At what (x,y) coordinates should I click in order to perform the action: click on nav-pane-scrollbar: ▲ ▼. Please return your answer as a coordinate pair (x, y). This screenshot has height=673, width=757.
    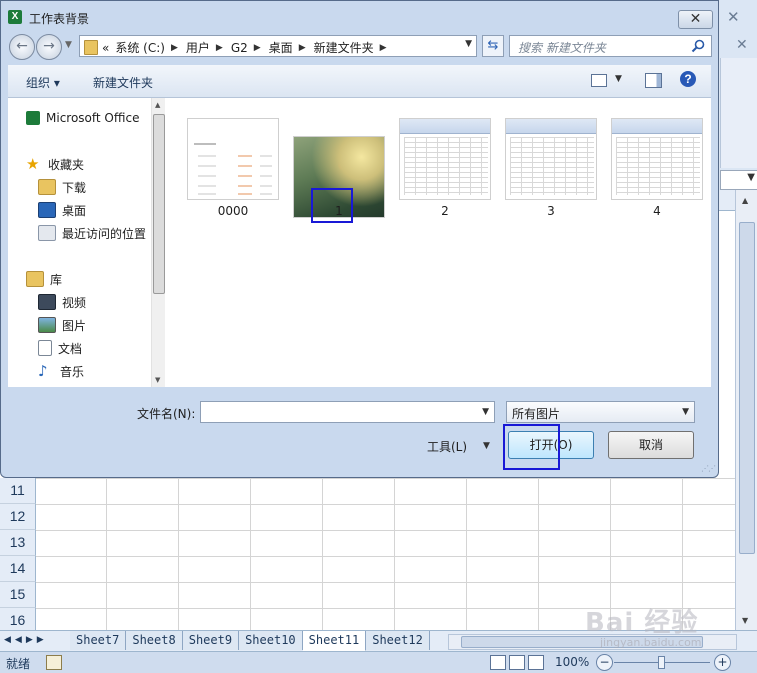
    Looking at the image, I should click on (158, 242).